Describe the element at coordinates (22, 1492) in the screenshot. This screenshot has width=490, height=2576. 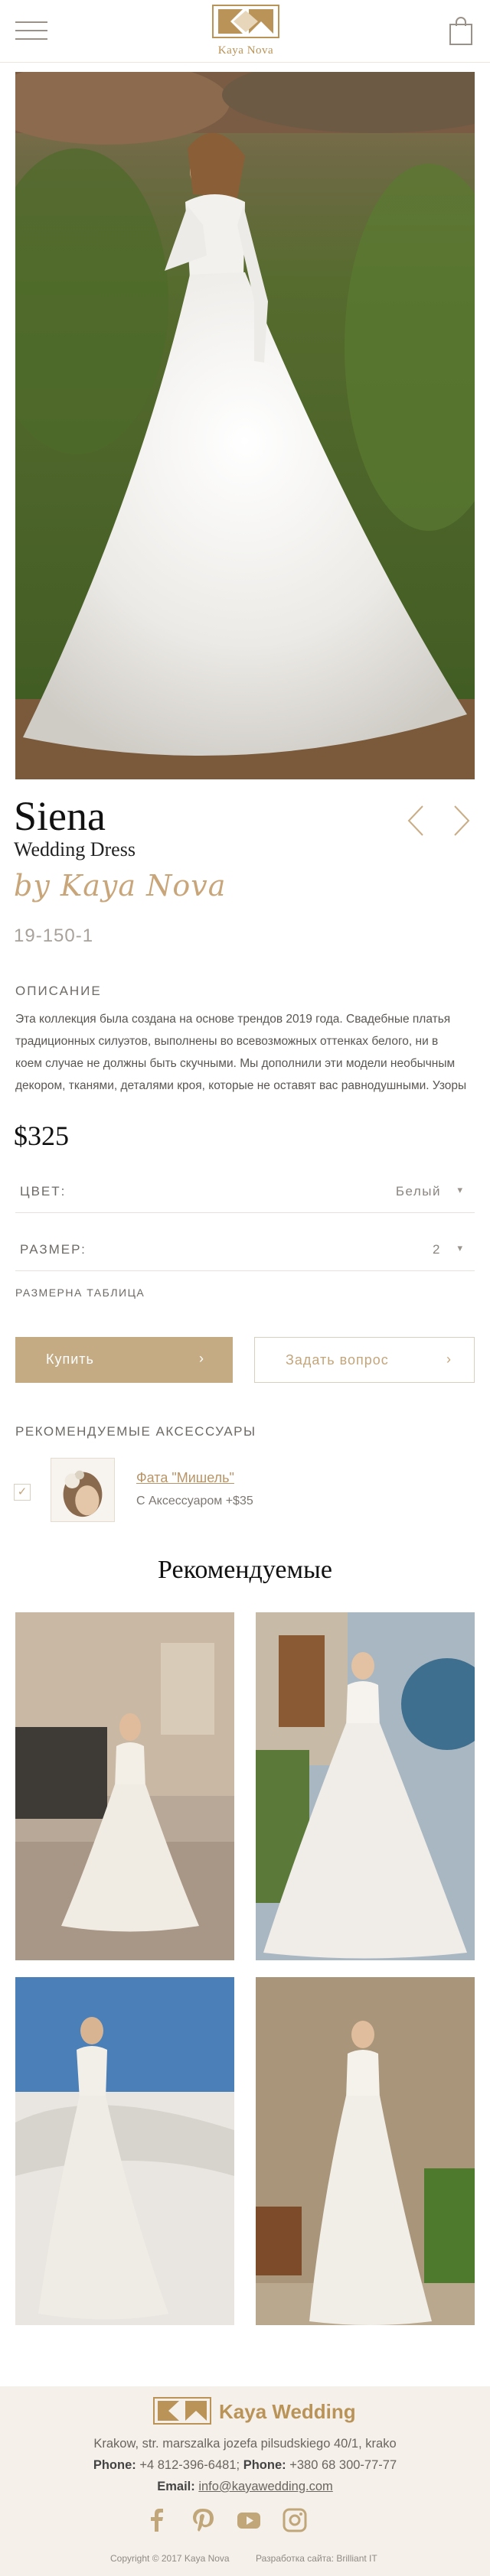
I see `accessory-checkbox: ✓` at that location.